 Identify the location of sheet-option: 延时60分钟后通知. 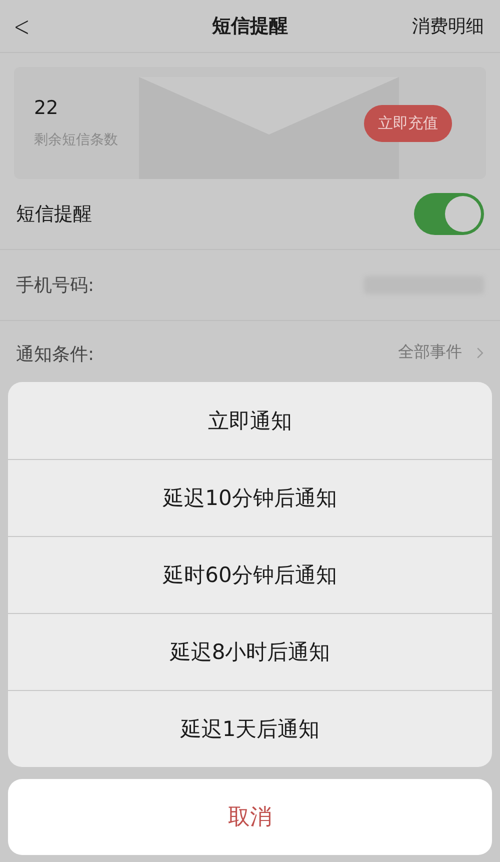
(250, 574).